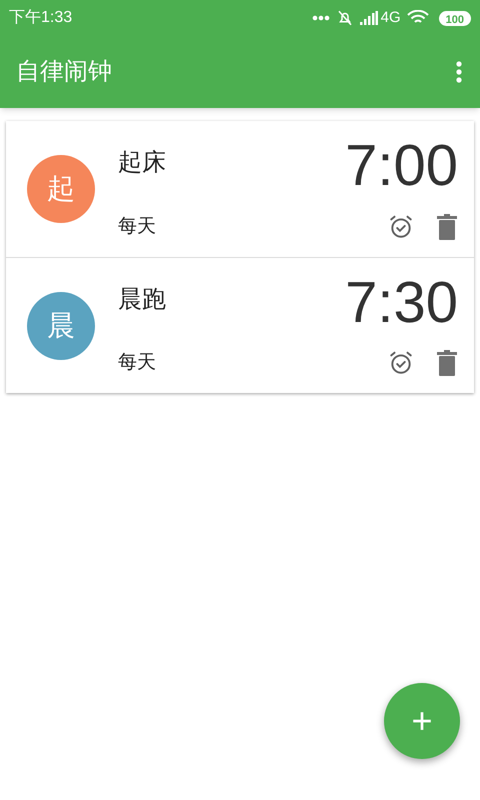 The height and width of the screenshot is (800, 480). I want to click on more-notifications-icon, so click(321, 18).